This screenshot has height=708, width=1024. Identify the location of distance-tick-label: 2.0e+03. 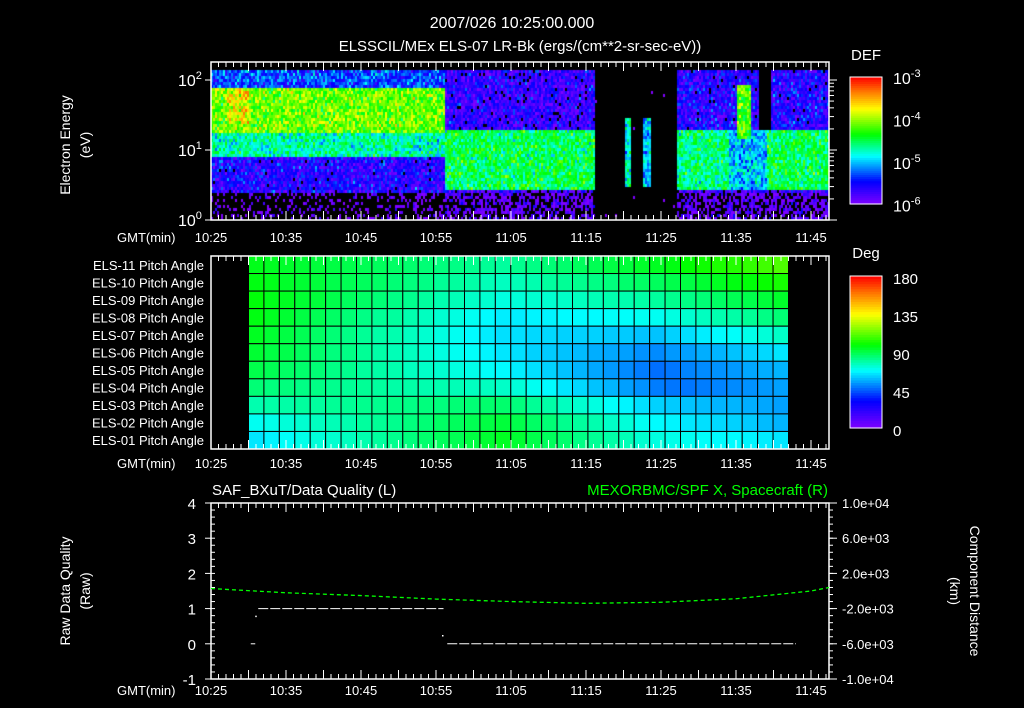
(865, 573).